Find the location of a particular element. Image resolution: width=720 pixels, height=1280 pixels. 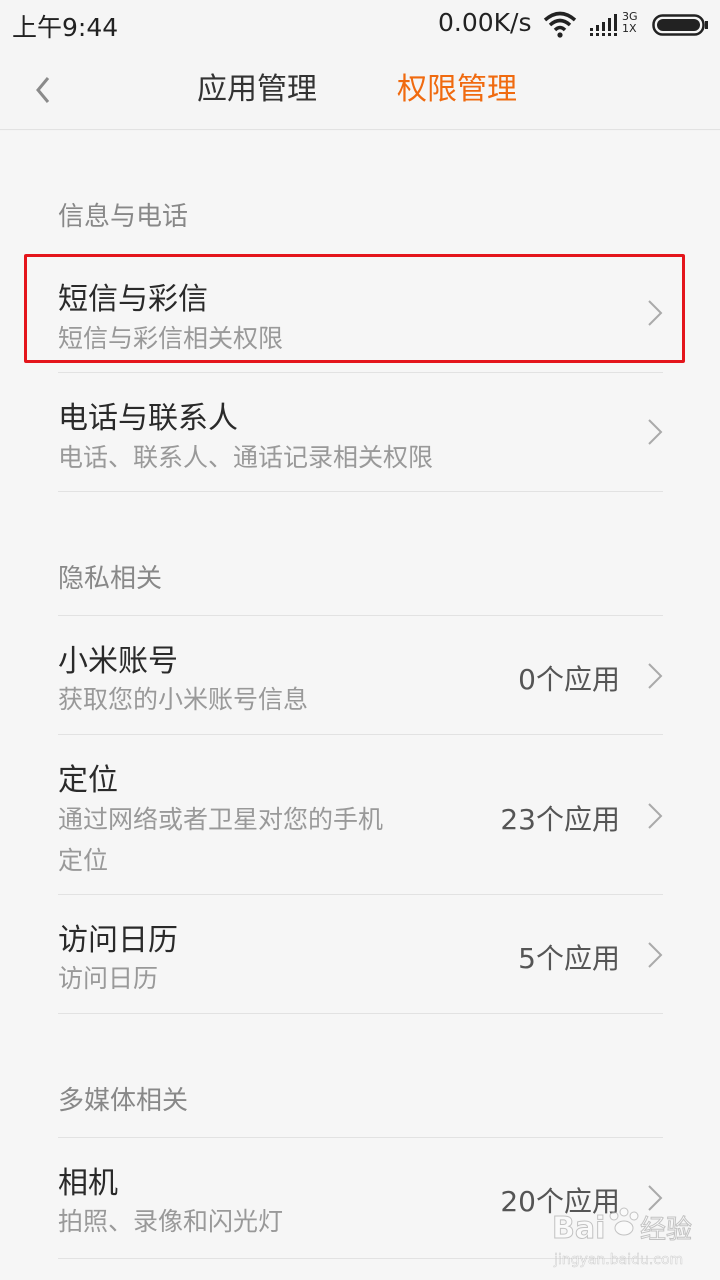

row-subtitle: 获取您的小米账号信息 is located at coordinates (183, 699).